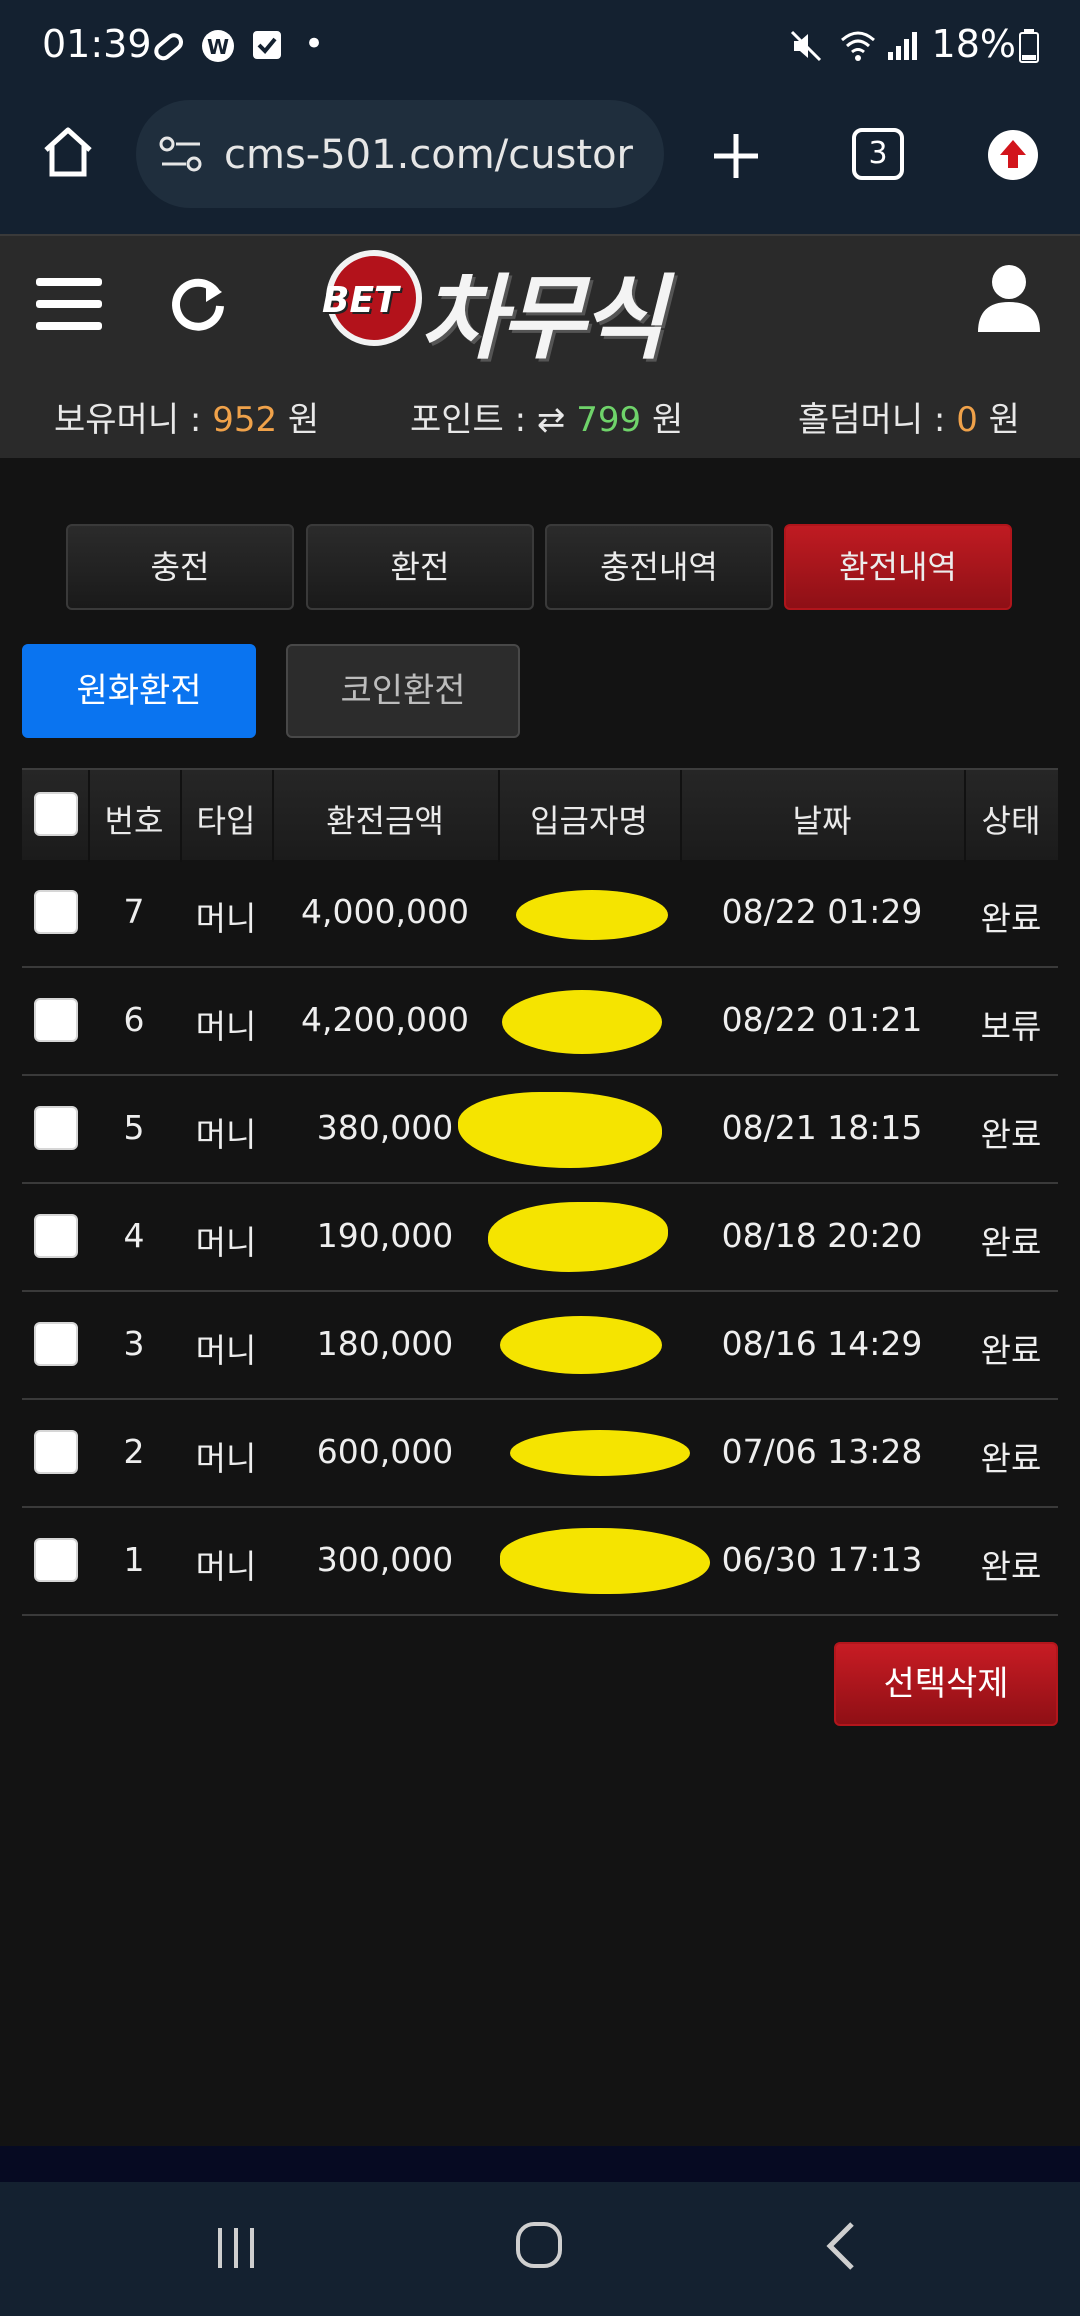 Image resolution: width=1080 pixels, height=2316 pixels. I want to click on table-row: 7 머니 4,000,000 08/22 01:29 완료, so click(540, 914).